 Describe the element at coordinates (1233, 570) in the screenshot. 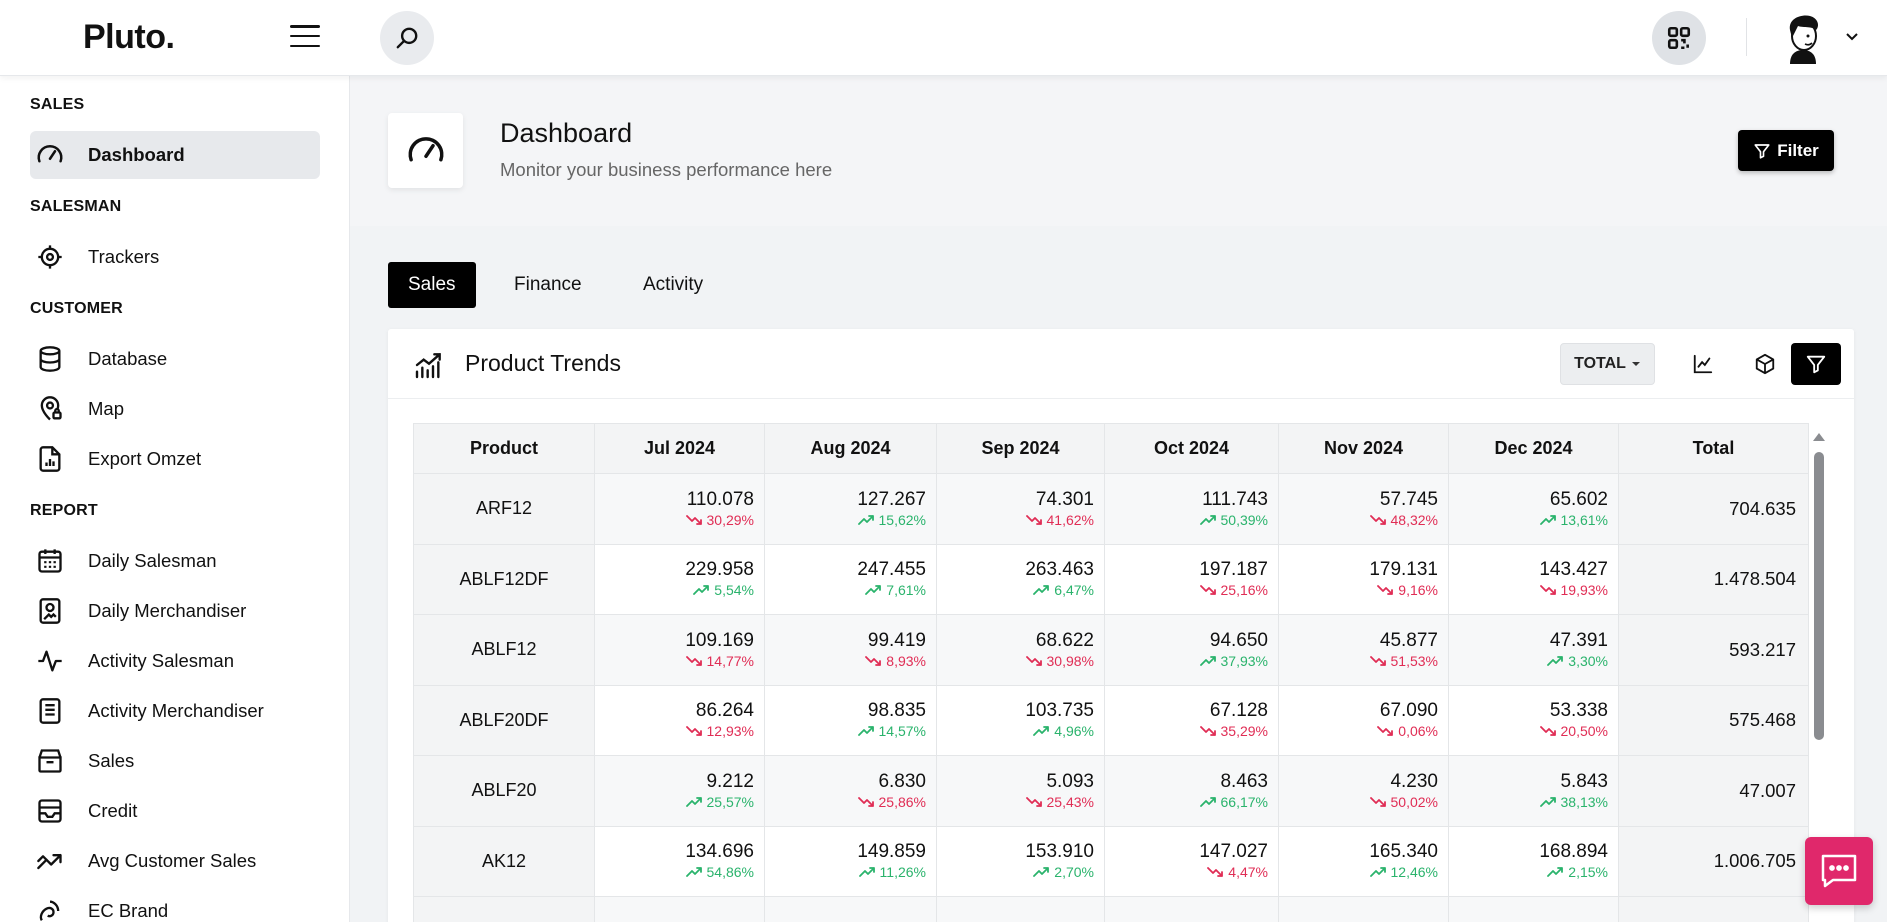

I see `cell-value: 197.187` at that location.